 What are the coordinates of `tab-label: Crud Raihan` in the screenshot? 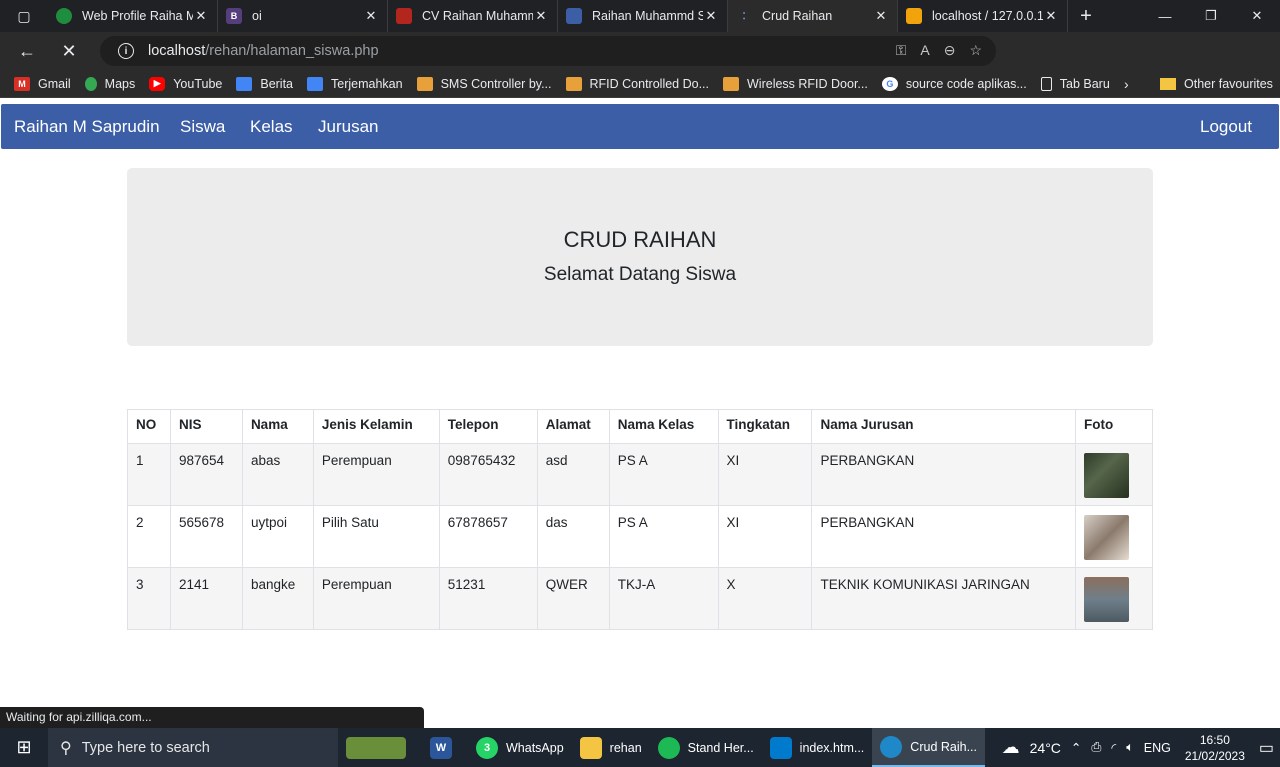 It's located at (797, 16).